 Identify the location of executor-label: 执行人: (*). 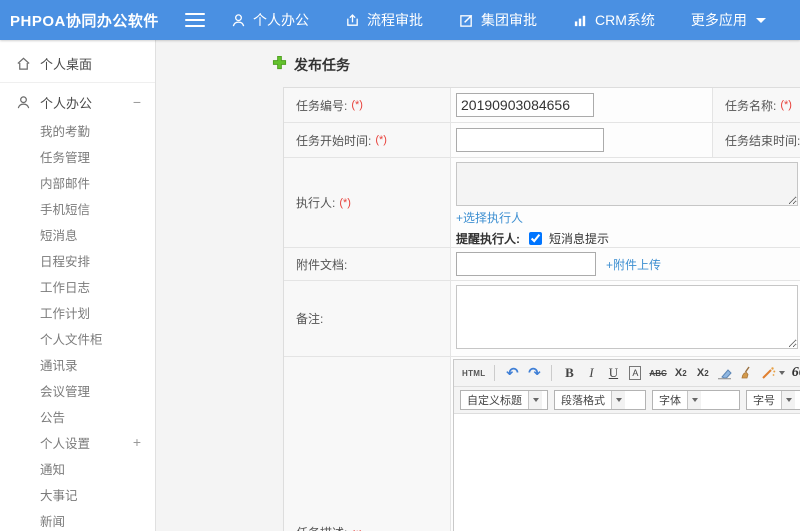
(367, 203).